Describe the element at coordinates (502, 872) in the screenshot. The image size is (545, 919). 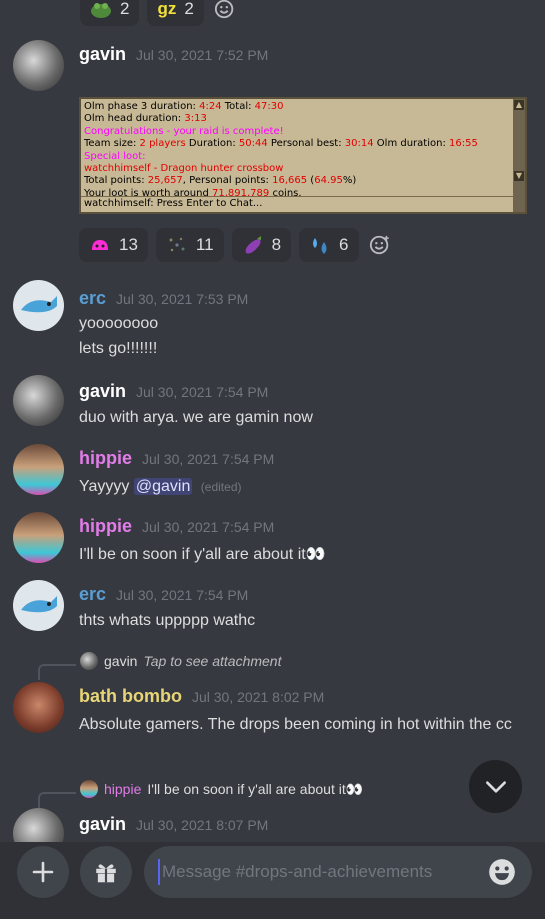
I see `emoji-picker-icon` at that location.